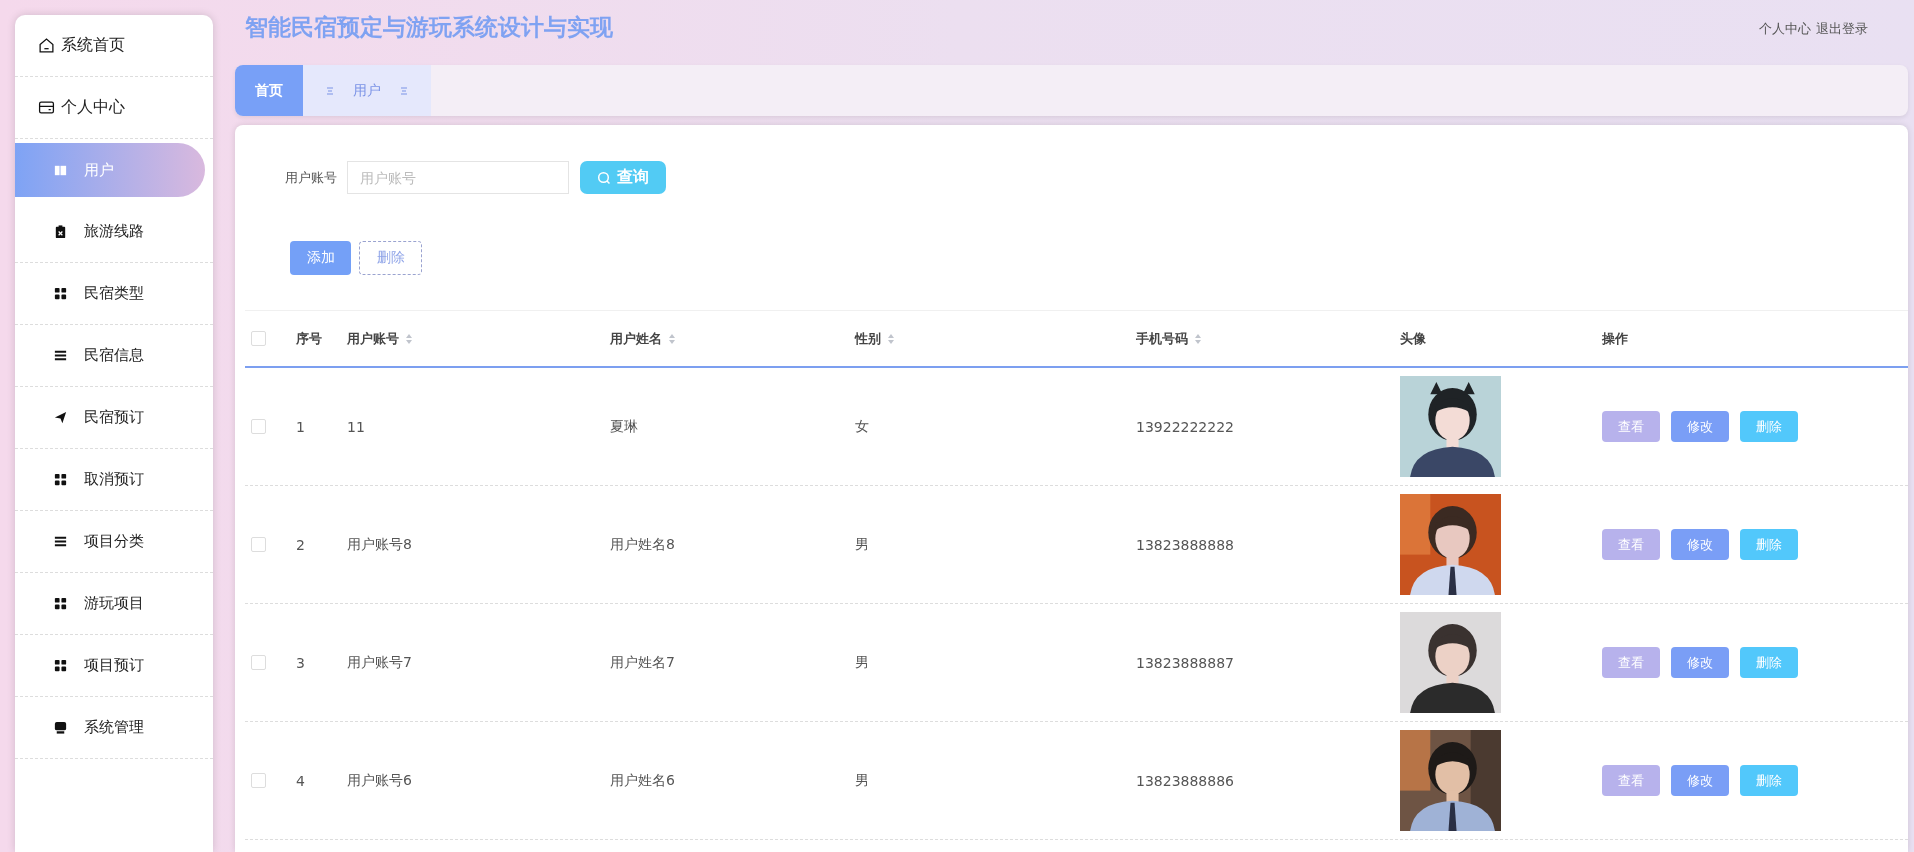  What do you see at coordinates (311, 177) in the screenshot?
I see `field-label: 用户账号` at bounding box center [311, 177].